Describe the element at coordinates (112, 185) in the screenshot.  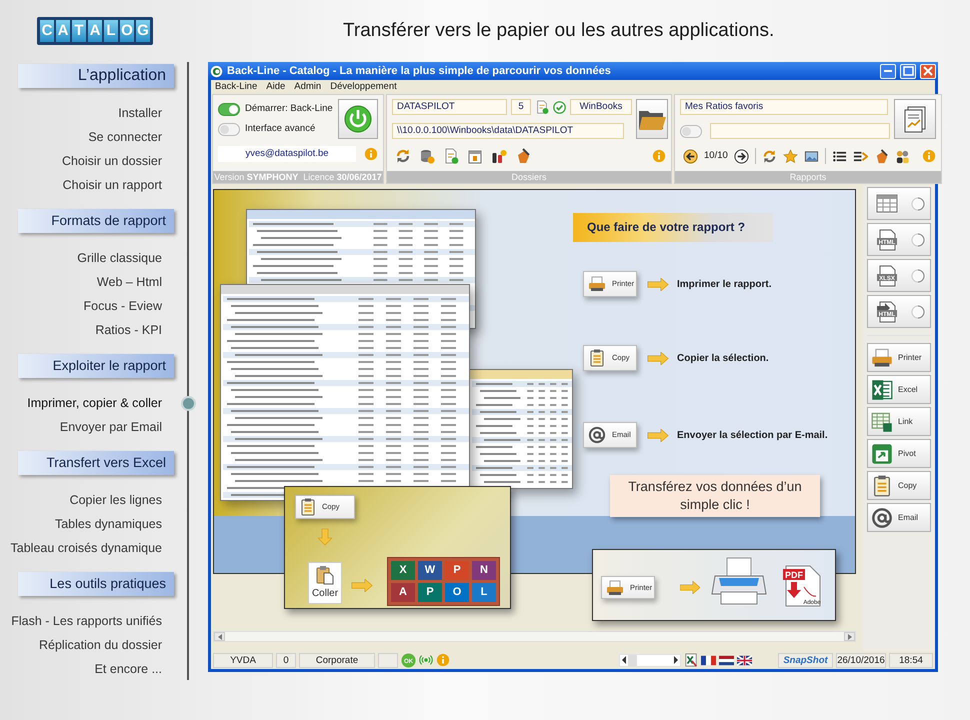
I see `sidebar-link: Choisir un rapport` at that location.